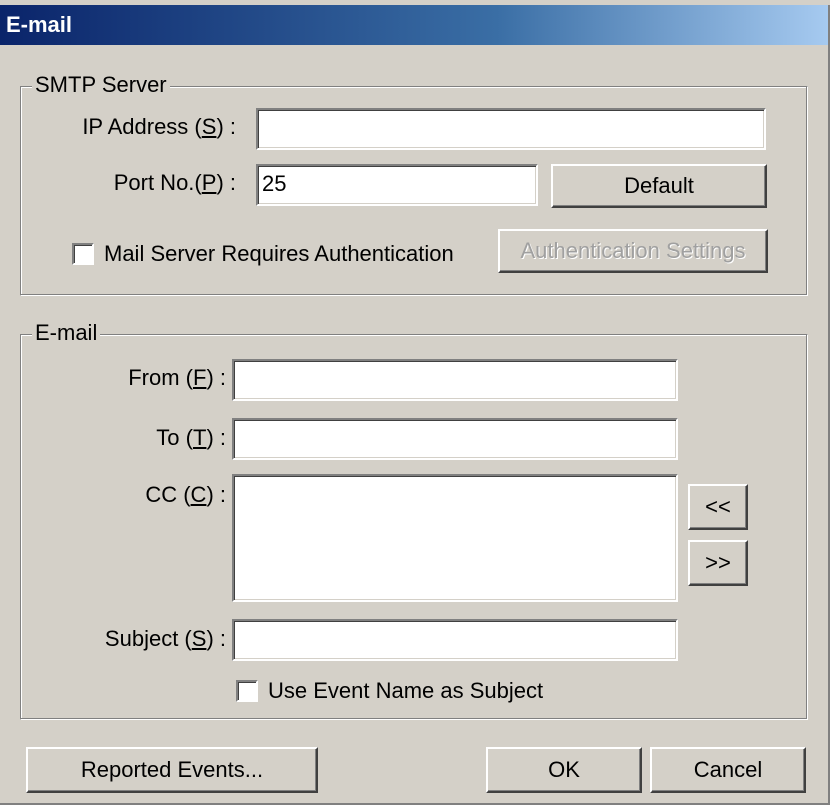 The height and width of the screenshot is (805, 830). I want to click on cc-label: CC (C) :, so click(185, 494).